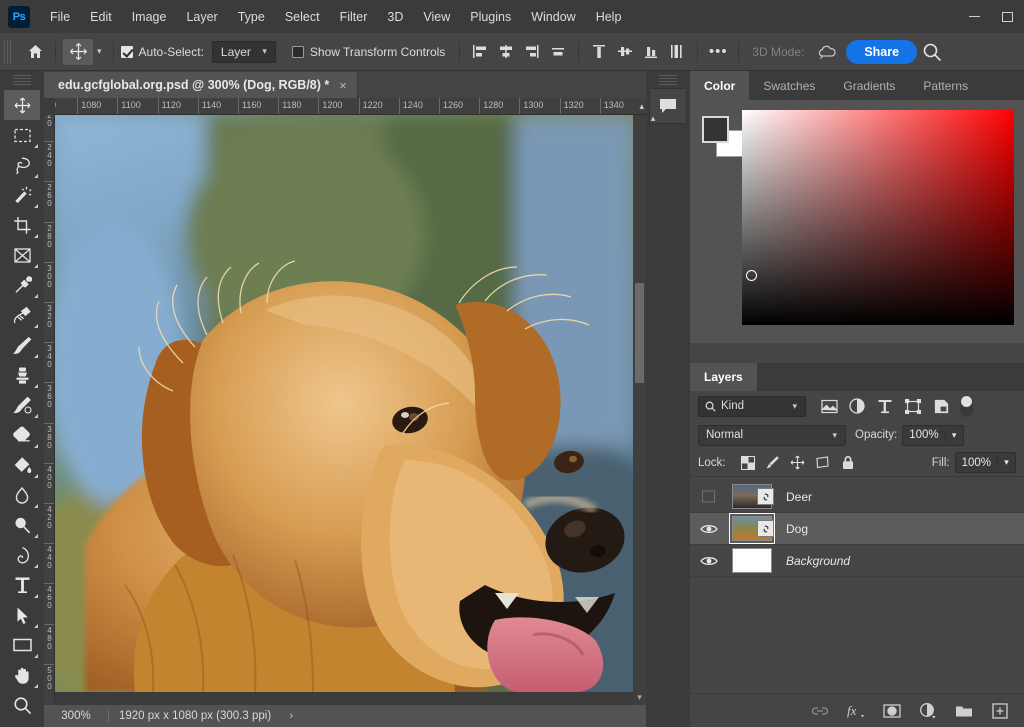 The image size is (1024, 727). I want to click on pen-tool, so click(22, 555).